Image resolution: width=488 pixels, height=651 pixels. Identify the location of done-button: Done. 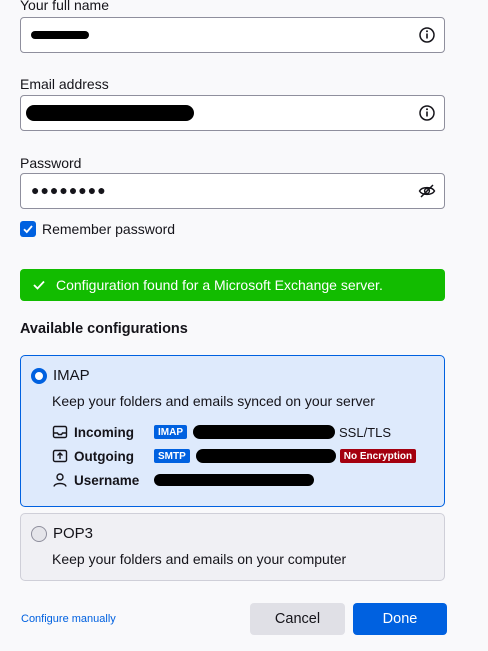
(400, 619).